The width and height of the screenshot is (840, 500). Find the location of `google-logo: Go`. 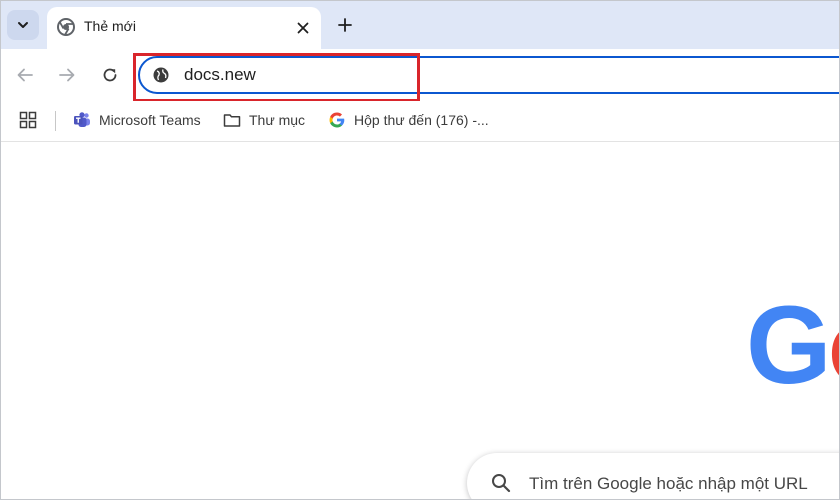

google-logo: Go is located at coordinates (792, 345).